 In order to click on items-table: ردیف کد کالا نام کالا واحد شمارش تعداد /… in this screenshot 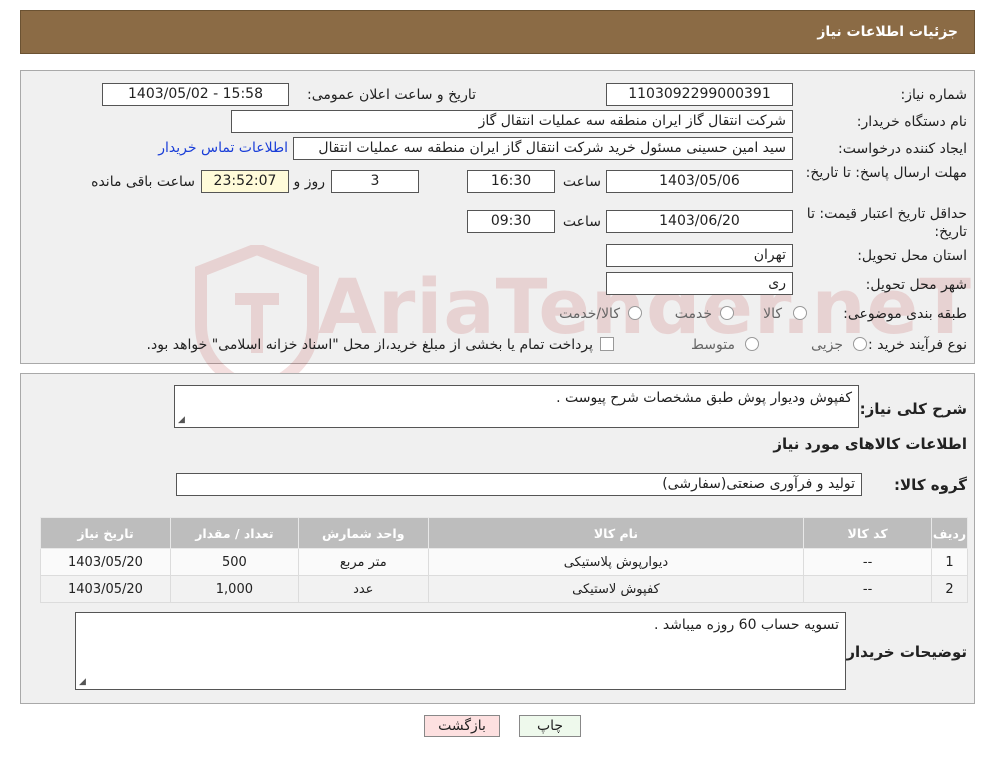, I will do `click(504, 560)`.